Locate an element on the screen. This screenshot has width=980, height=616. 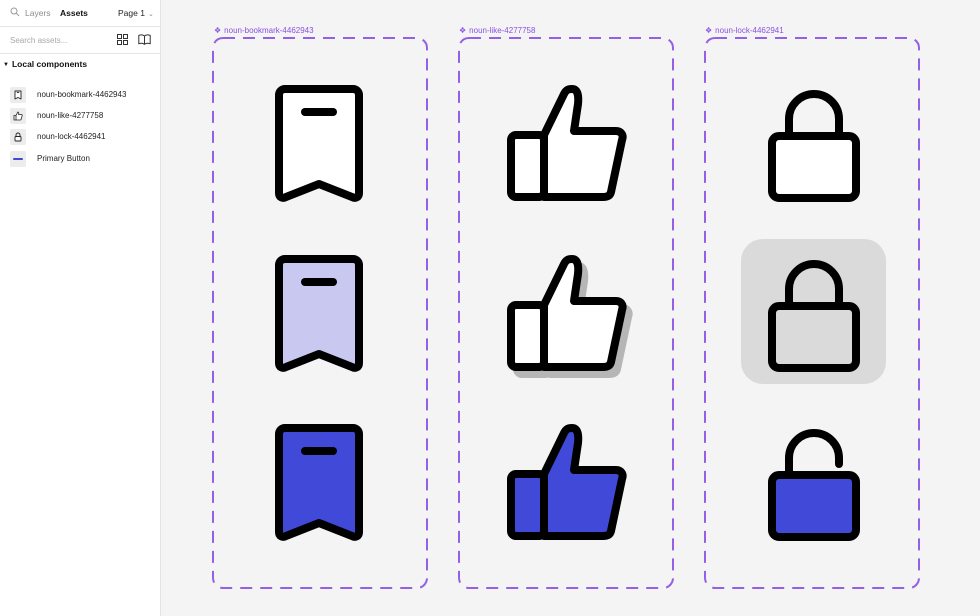
component-item-lock: noun-lock-4462941 is located at coordinates (80, 137).